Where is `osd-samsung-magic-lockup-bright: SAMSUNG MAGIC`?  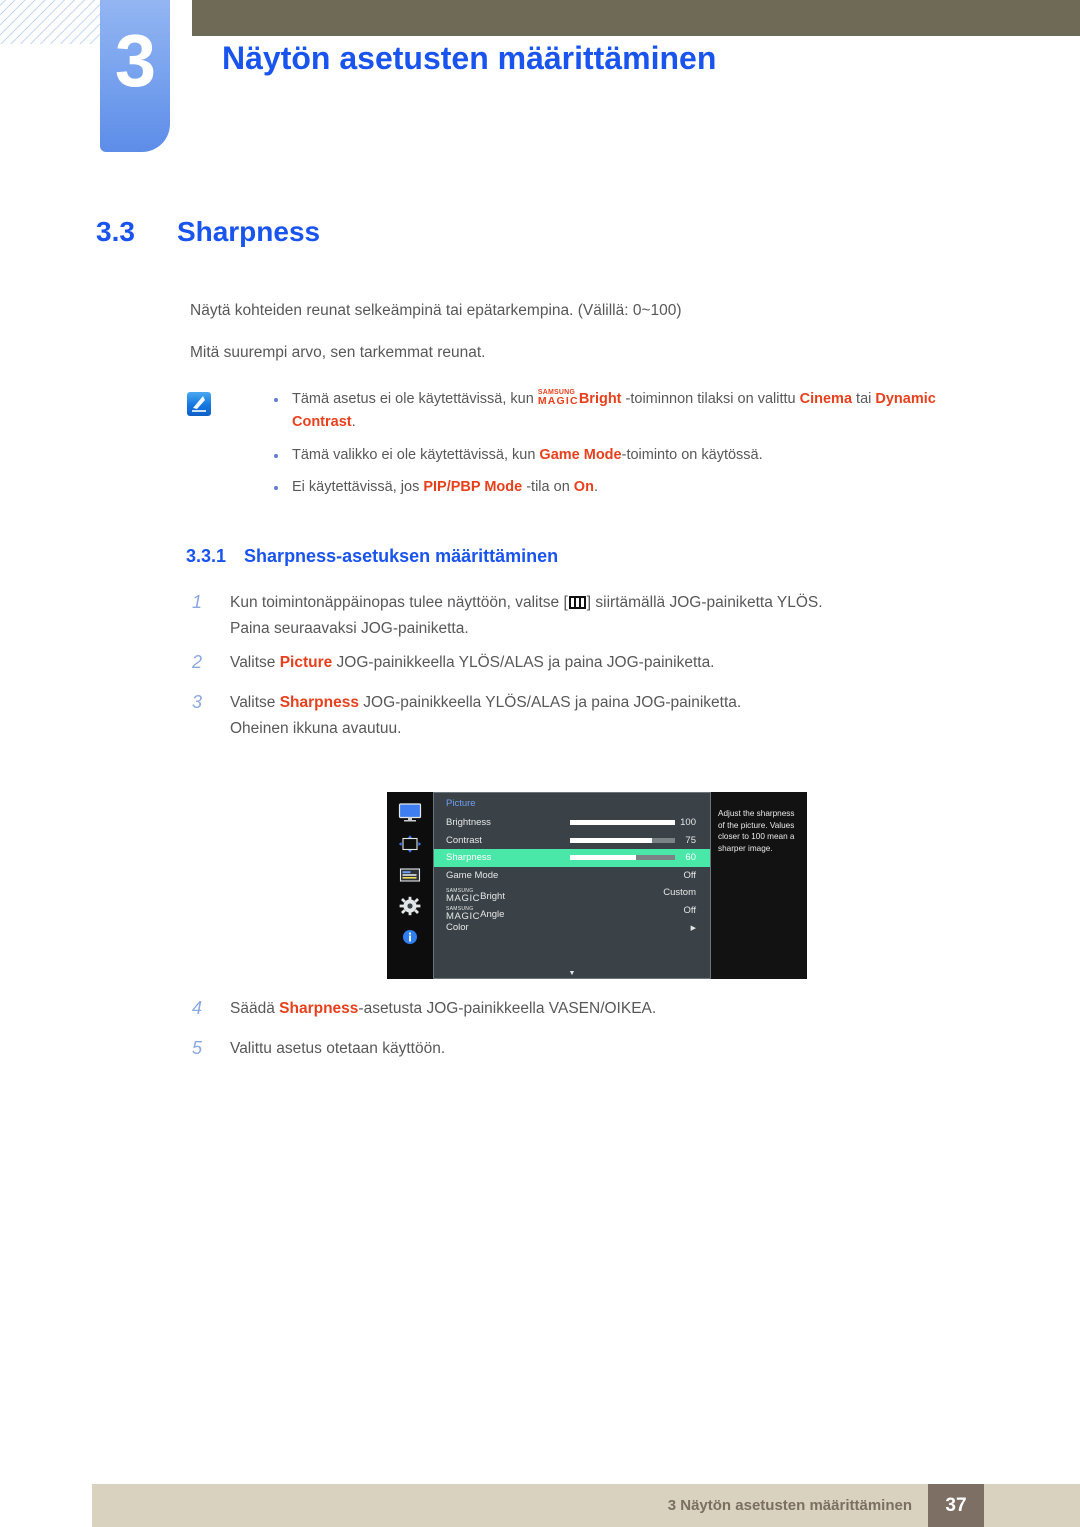 osd-samsung-magic-lockup-bright: SAMSUNG MAGIC is located at coordinates (463, 897).